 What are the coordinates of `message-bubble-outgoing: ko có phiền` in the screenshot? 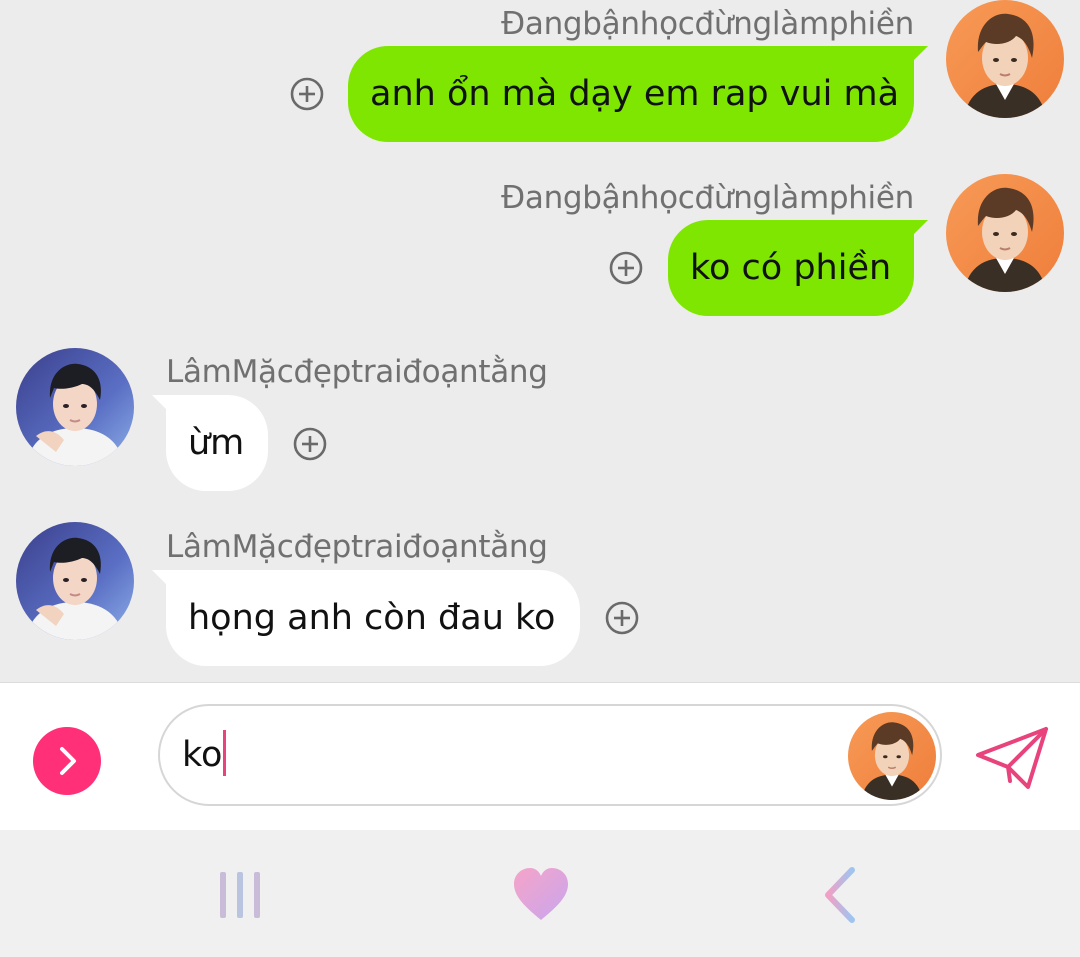 It's located at (798, 268).